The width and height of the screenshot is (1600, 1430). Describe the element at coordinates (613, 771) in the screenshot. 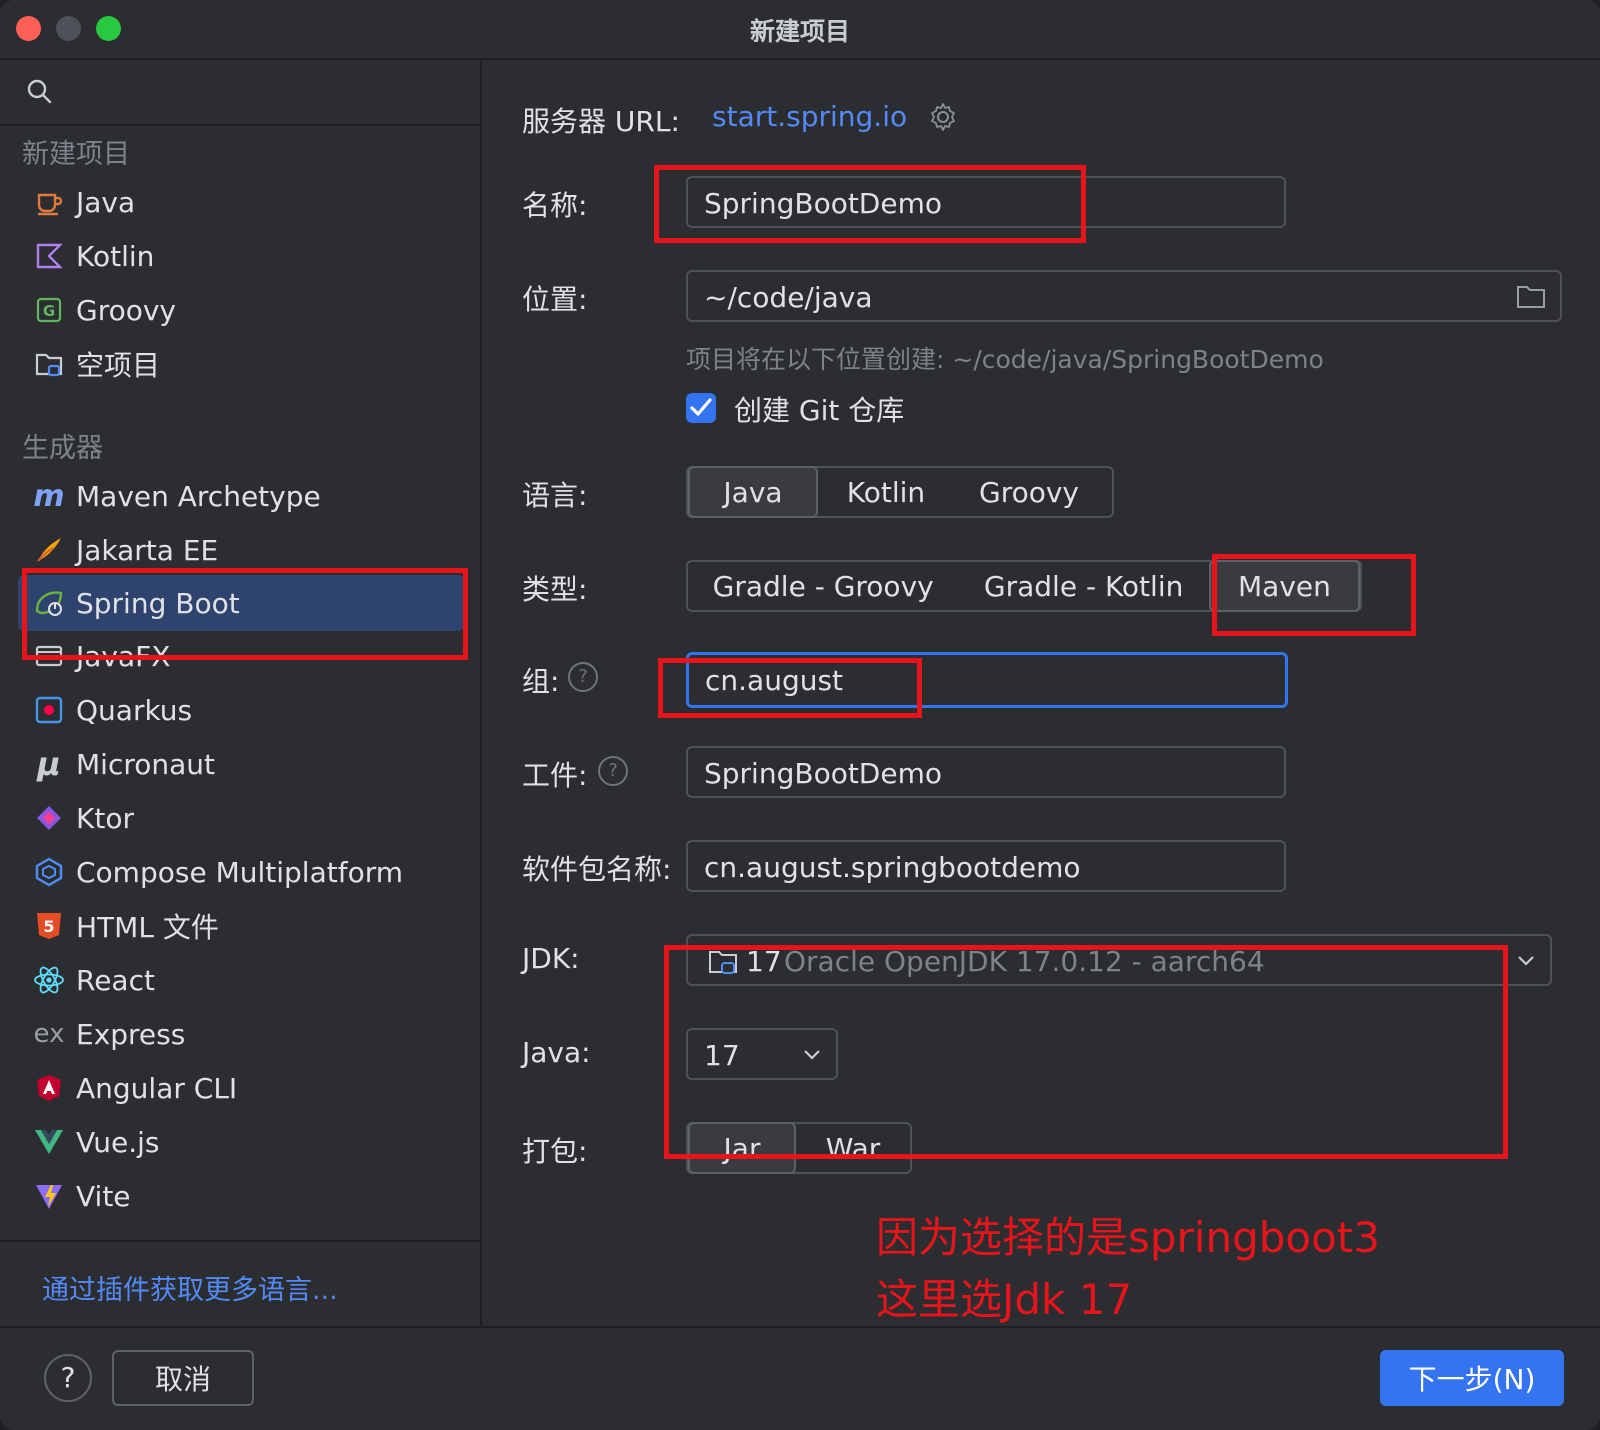

I see `artifact-help-icon: ?` at that location.